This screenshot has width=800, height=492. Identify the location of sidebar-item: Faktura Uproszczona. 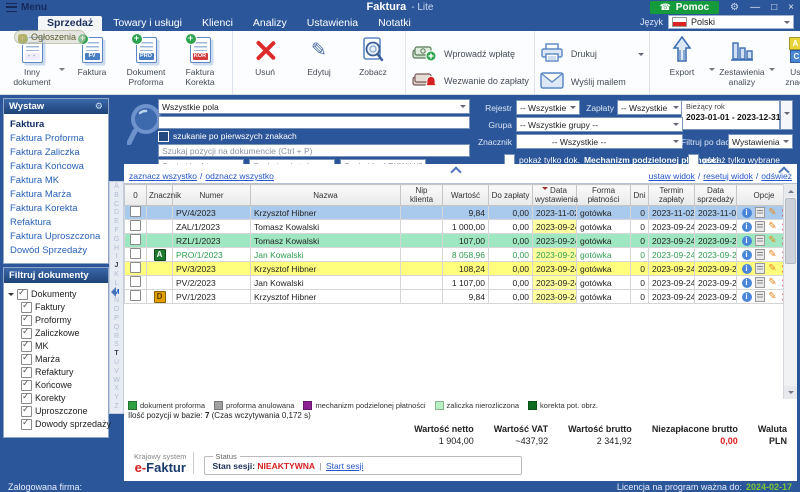
(56, 237).